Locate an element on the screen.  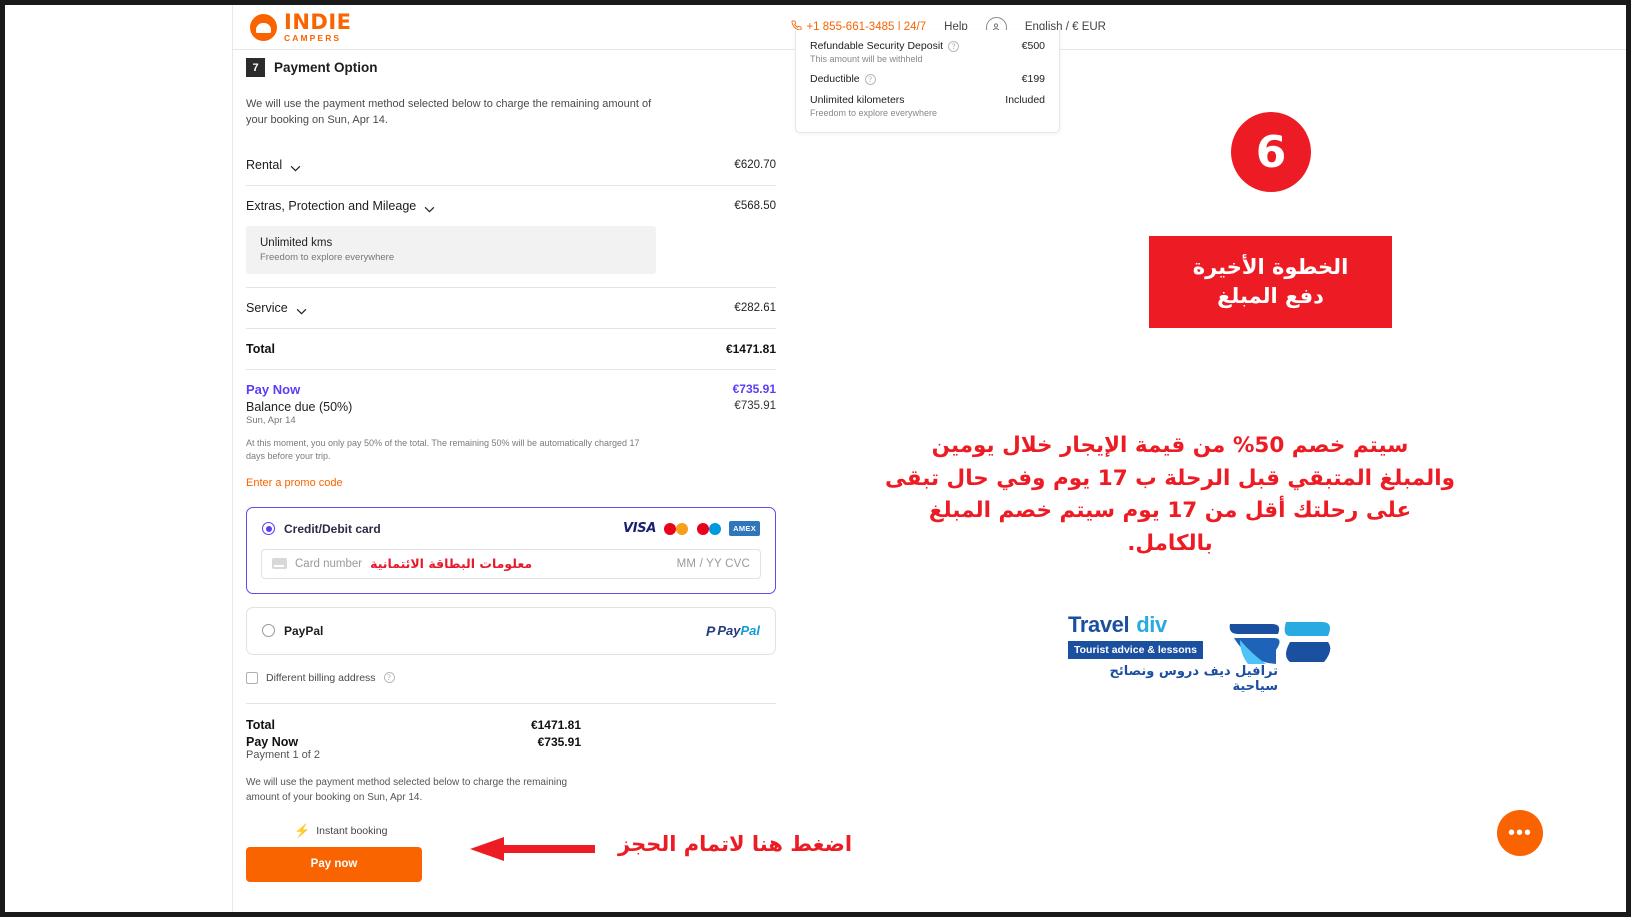
pay-now-label: Pay Now is located at coordinates (273, 389).